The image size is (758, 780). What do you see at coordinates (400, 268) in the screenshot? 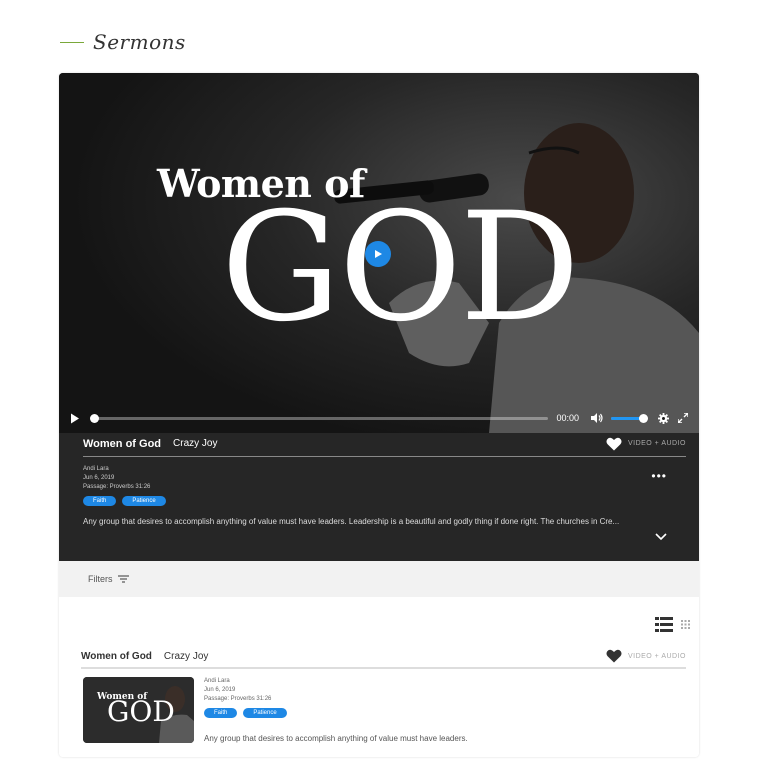
I see `video-title-line2: GOD` at bounding box center [400, 268].